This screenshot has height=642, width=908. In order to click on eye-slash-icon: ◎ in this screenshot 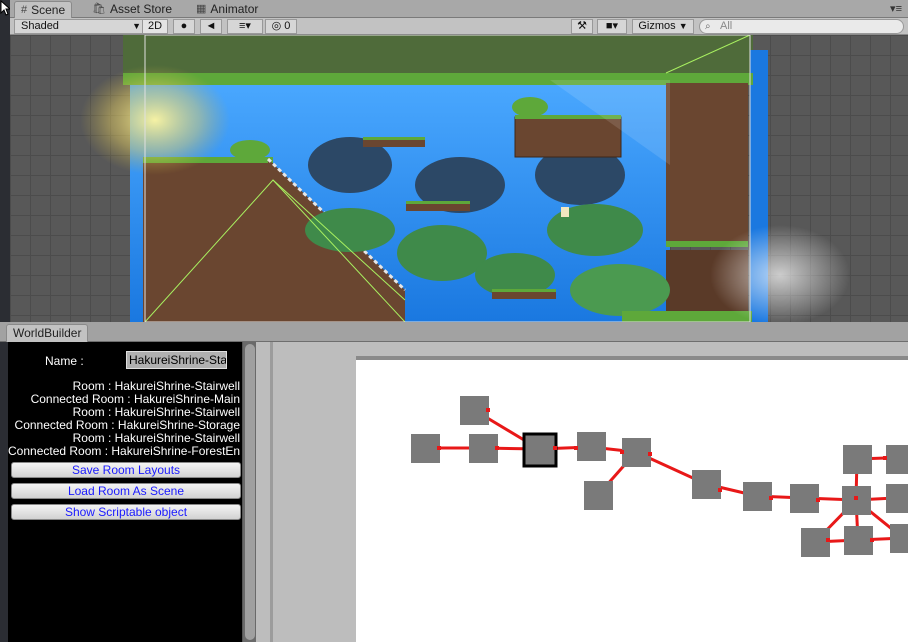, I will do `click(276, 26)`.